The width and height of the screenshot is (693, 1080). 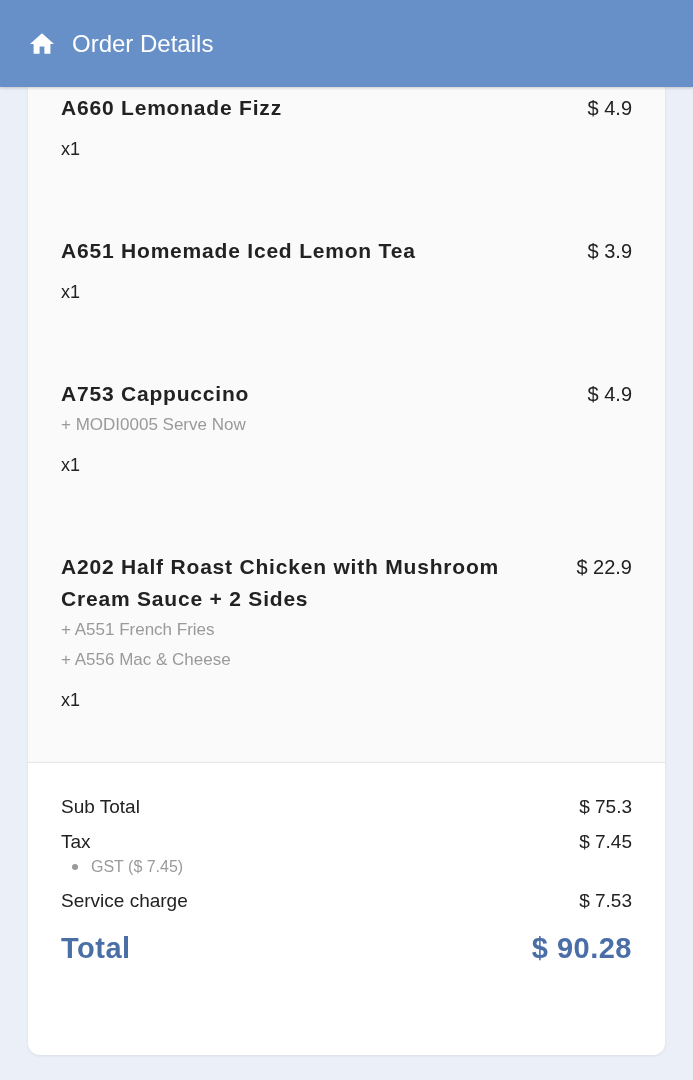 What do you see at coordinates (100, 807) in the screenshot?
I see `summary-label: Sub Total` at bounding box center [100, 807].